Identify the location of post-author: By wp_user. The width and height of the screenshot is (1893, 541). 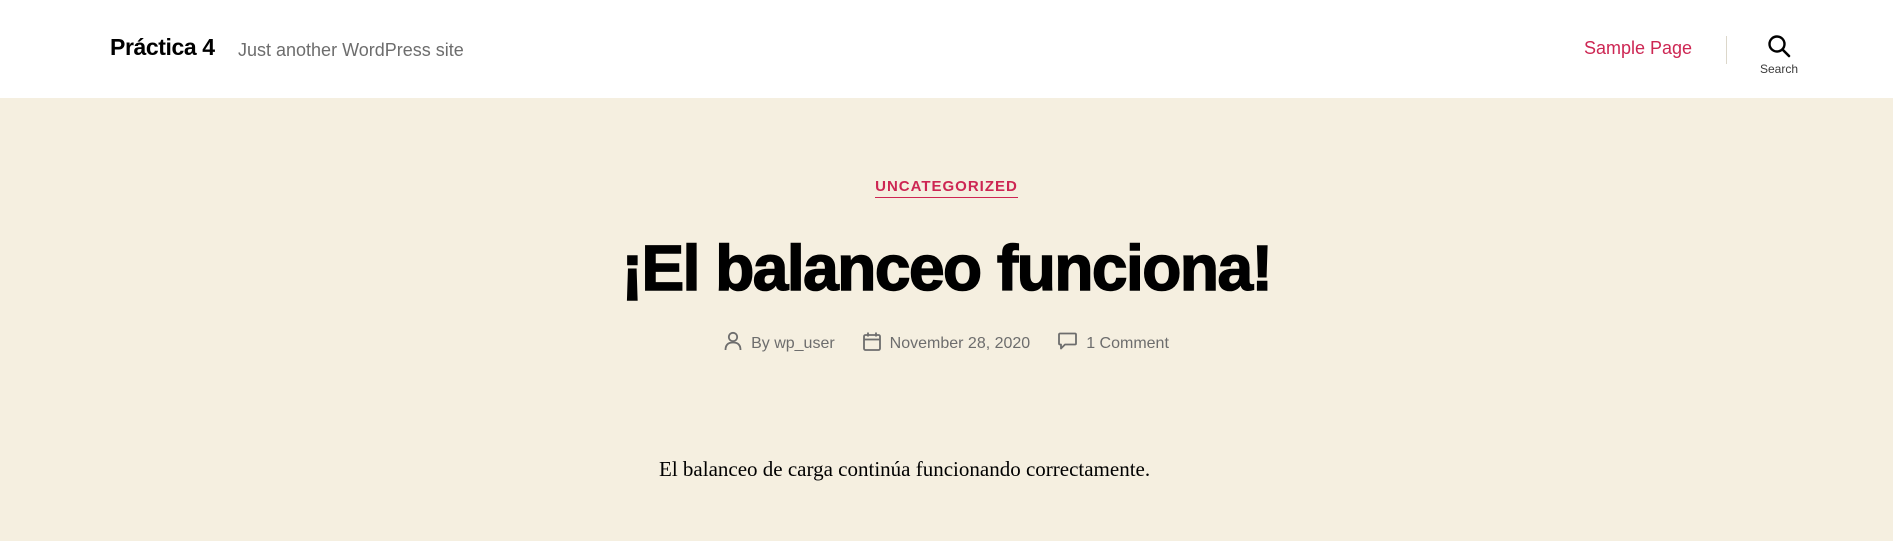
(779, 343).